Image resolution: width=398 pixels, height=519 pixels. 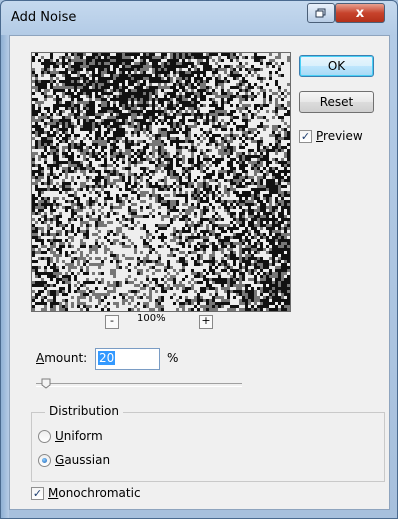 I want to click on zoom-in-icon: +, so click(x=206, y=320).